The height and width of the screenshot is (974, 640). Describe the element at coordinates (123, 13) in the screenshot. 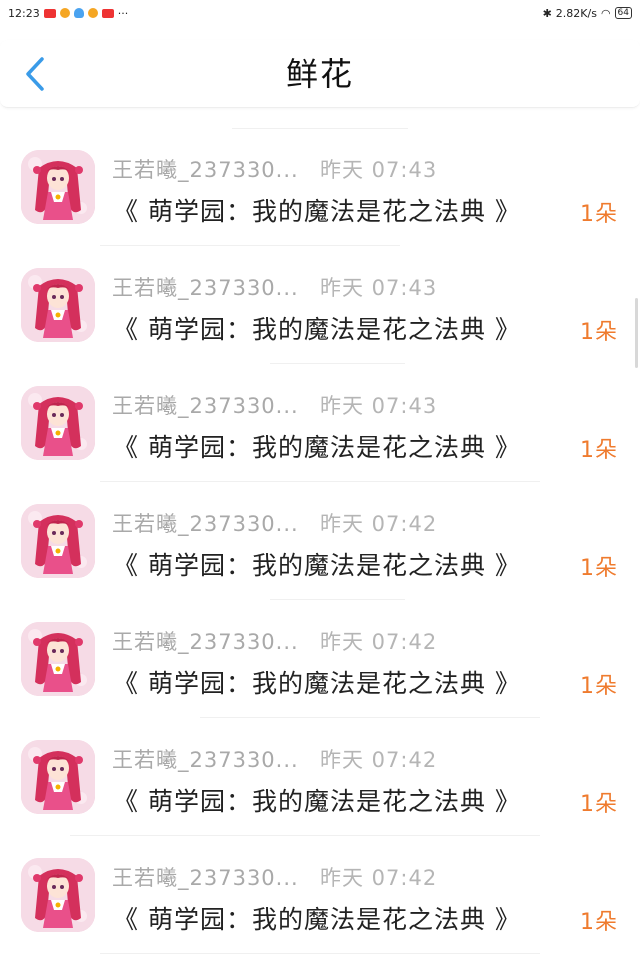

I see `more-notifications-icon: ···` at that location.